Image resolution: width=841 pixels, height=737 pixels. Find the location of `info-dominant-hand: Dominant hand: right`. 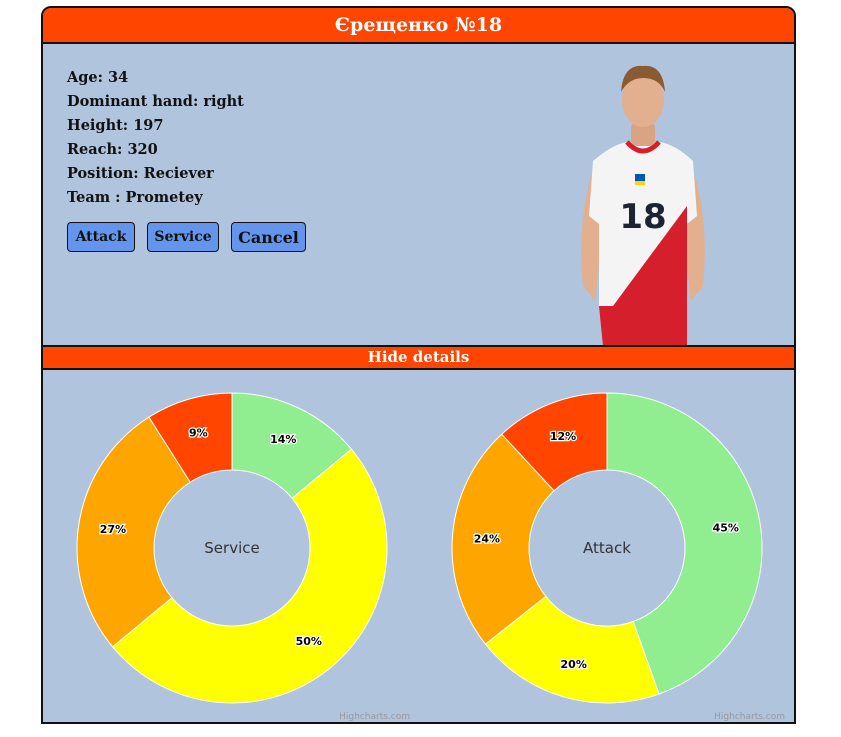

info-dominant-hand: Dominant hand: right is located at coordinates (155, 101).